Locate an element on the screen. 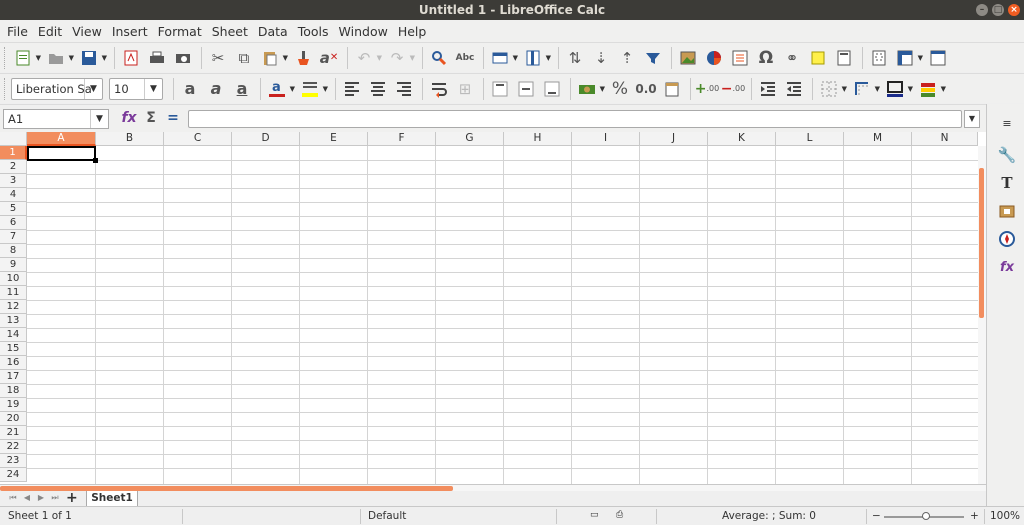 The width and height of the screenshot is (1024, 525). menu-window: Window is located at coordinates (363, 31).